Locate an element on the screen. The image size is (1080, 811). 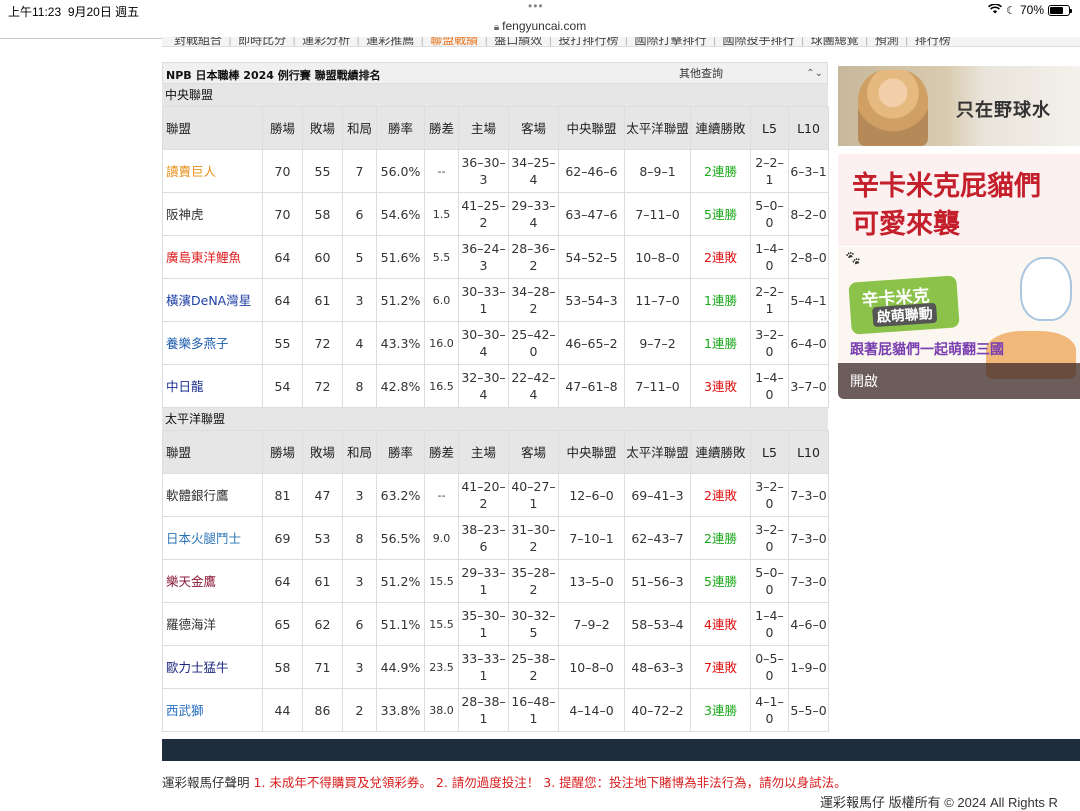
nav-item: 國際打擊排行 is located at coordinates (670, 41).